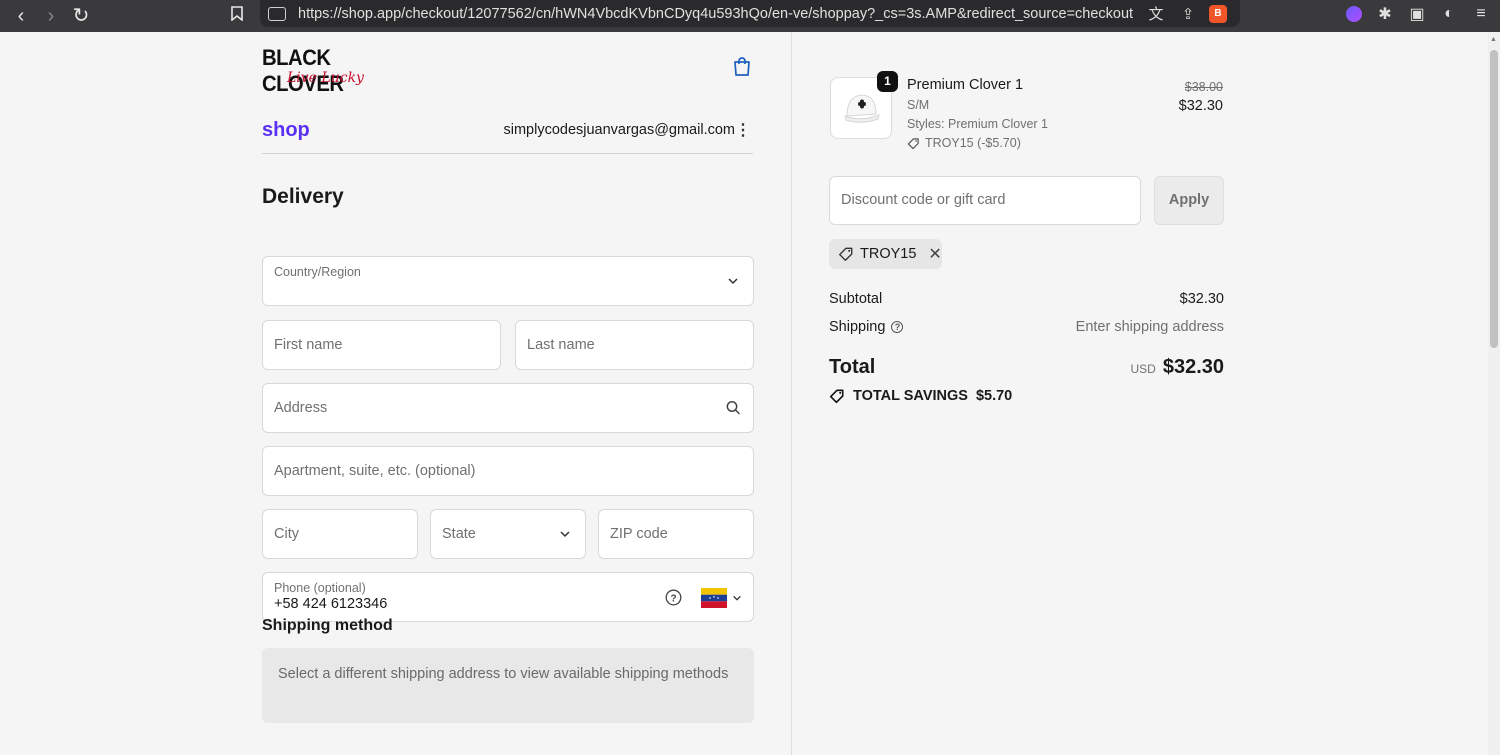 Image resolution: width=1500 pixels, height=755 pixels. What do you see at coordinates (714, 598) in the screenshot?
I see `venezuela-flag-icon` at bounding box center [714, 598].